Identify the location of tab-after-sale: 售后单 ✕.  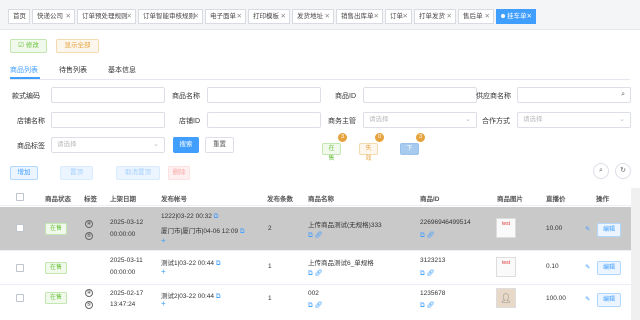
(476, 16).